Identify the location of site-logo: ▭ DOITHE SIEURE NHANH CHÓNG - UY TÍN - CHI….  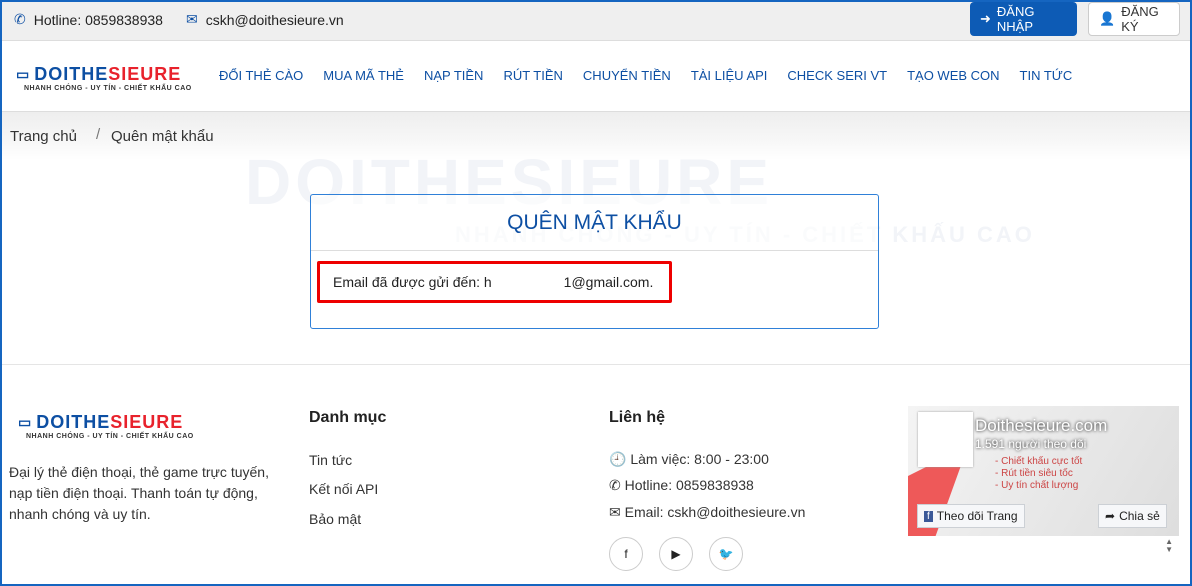
(104, 78).